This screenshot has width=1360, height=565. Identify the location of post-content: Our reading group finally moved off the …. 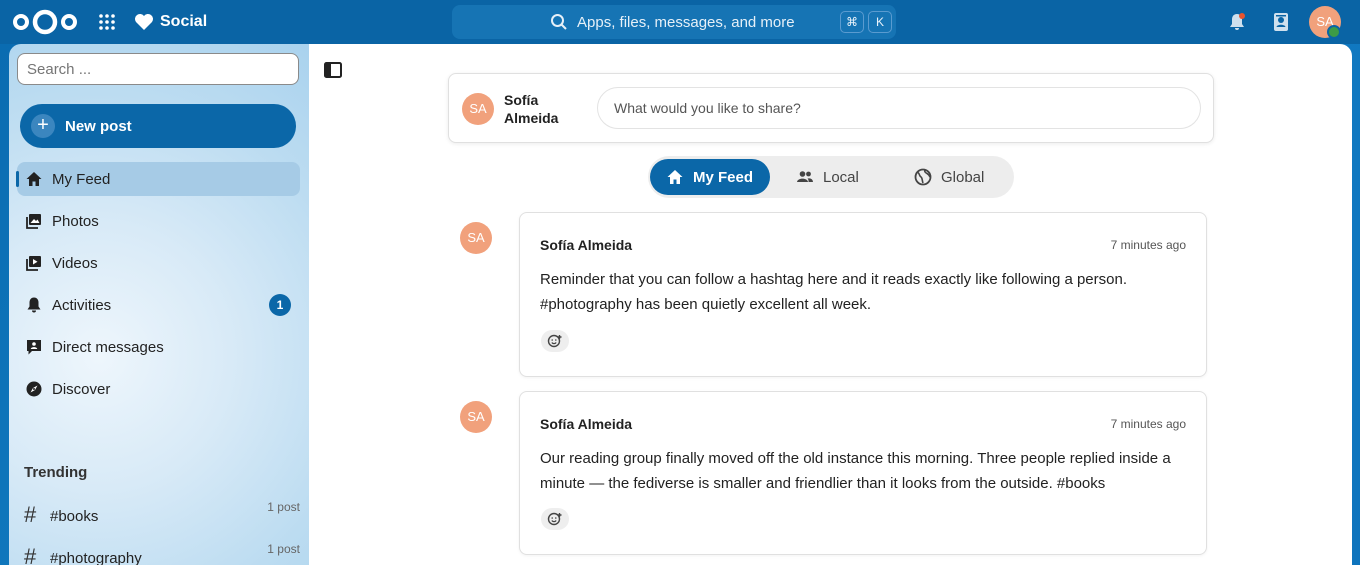
(855, 471).